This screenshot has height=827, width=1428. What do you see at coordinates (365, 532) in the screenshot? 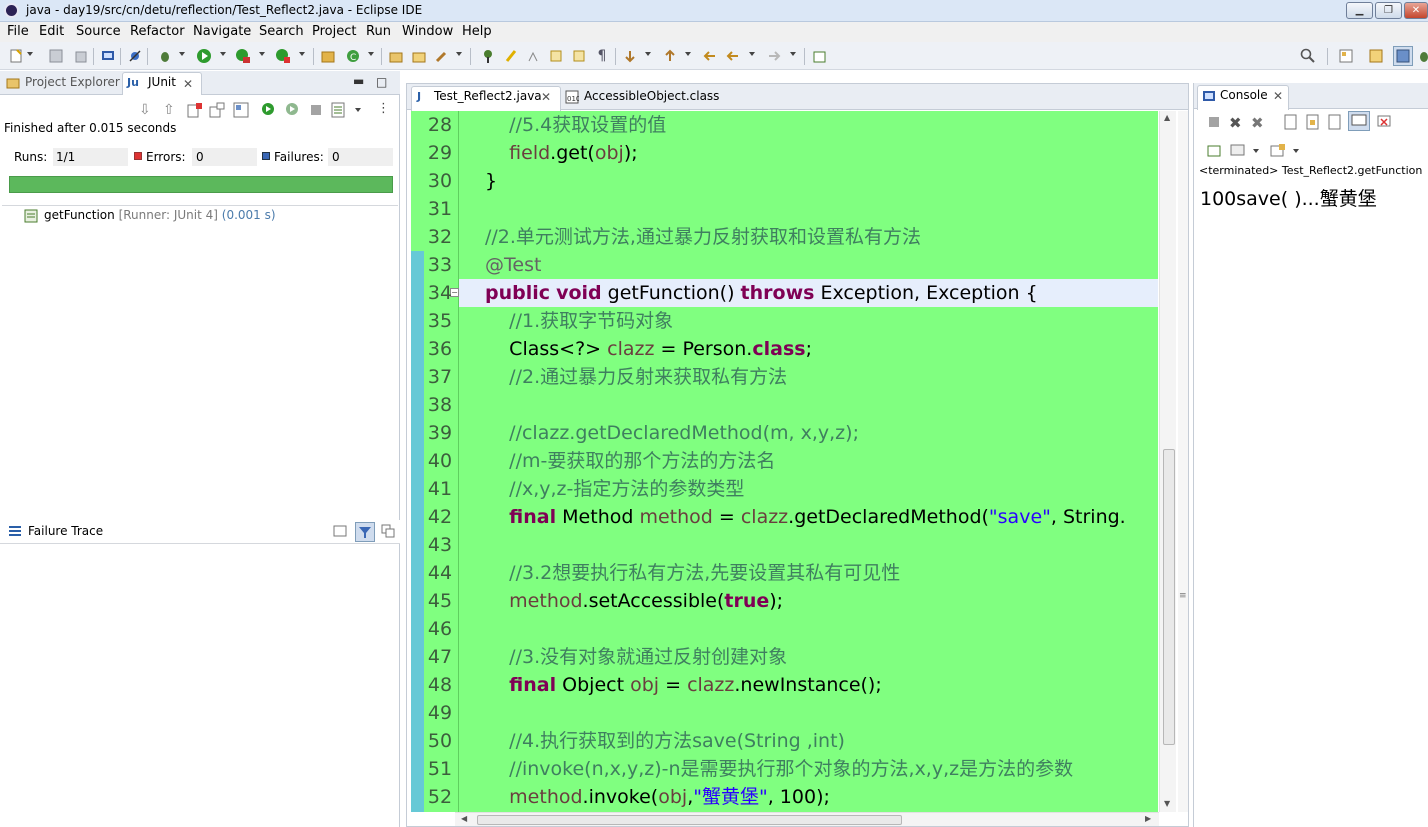
I see `filter-stack-trace-icon` at bounding box center [365, 532].